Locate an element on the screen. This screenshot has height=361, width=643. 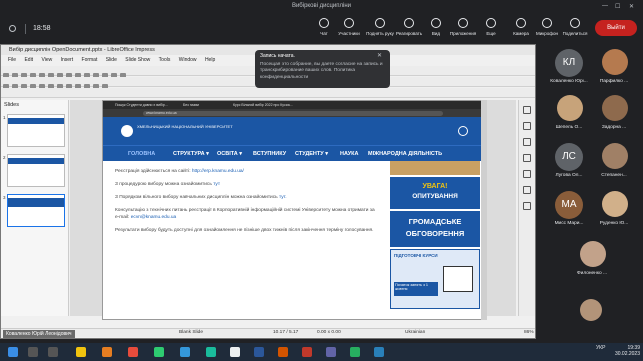
slides-pane-title: Slides is located at coordinates (11, 105).